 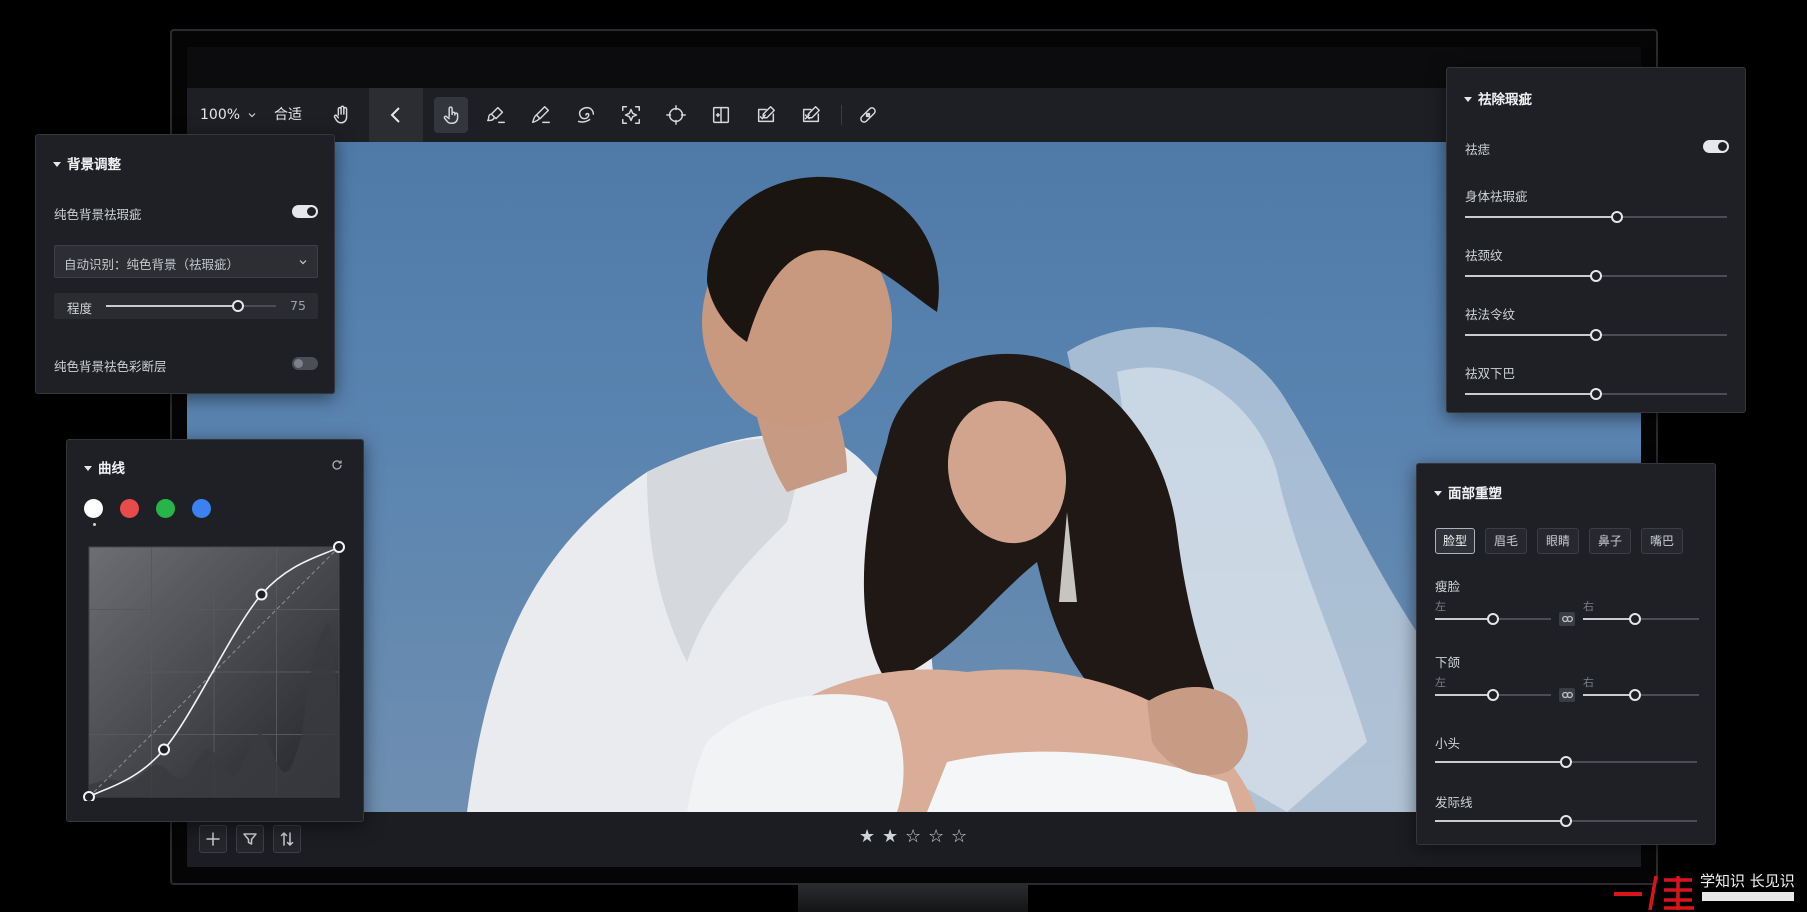 What do you see at coordinates (631, 115) in the screenshot?
I see `sparkle-tool-button` at bounding box center [631, 115].